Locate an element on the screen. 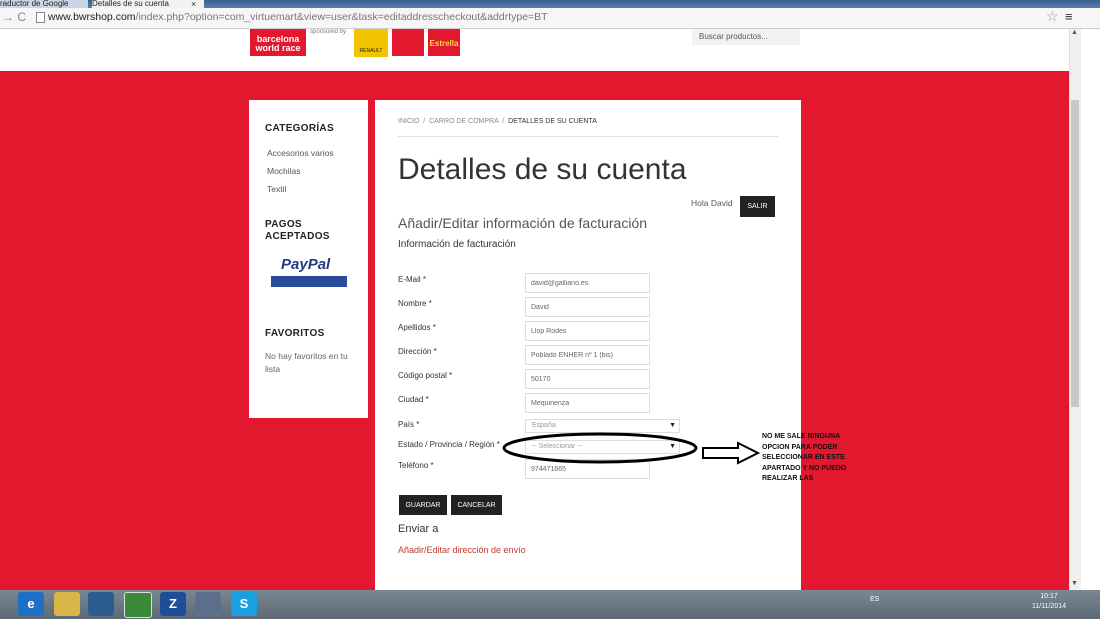 The width and height of the screenshot is (1100, 619). renault-logo-text: RENAULT is located at coordinates (371, 51).